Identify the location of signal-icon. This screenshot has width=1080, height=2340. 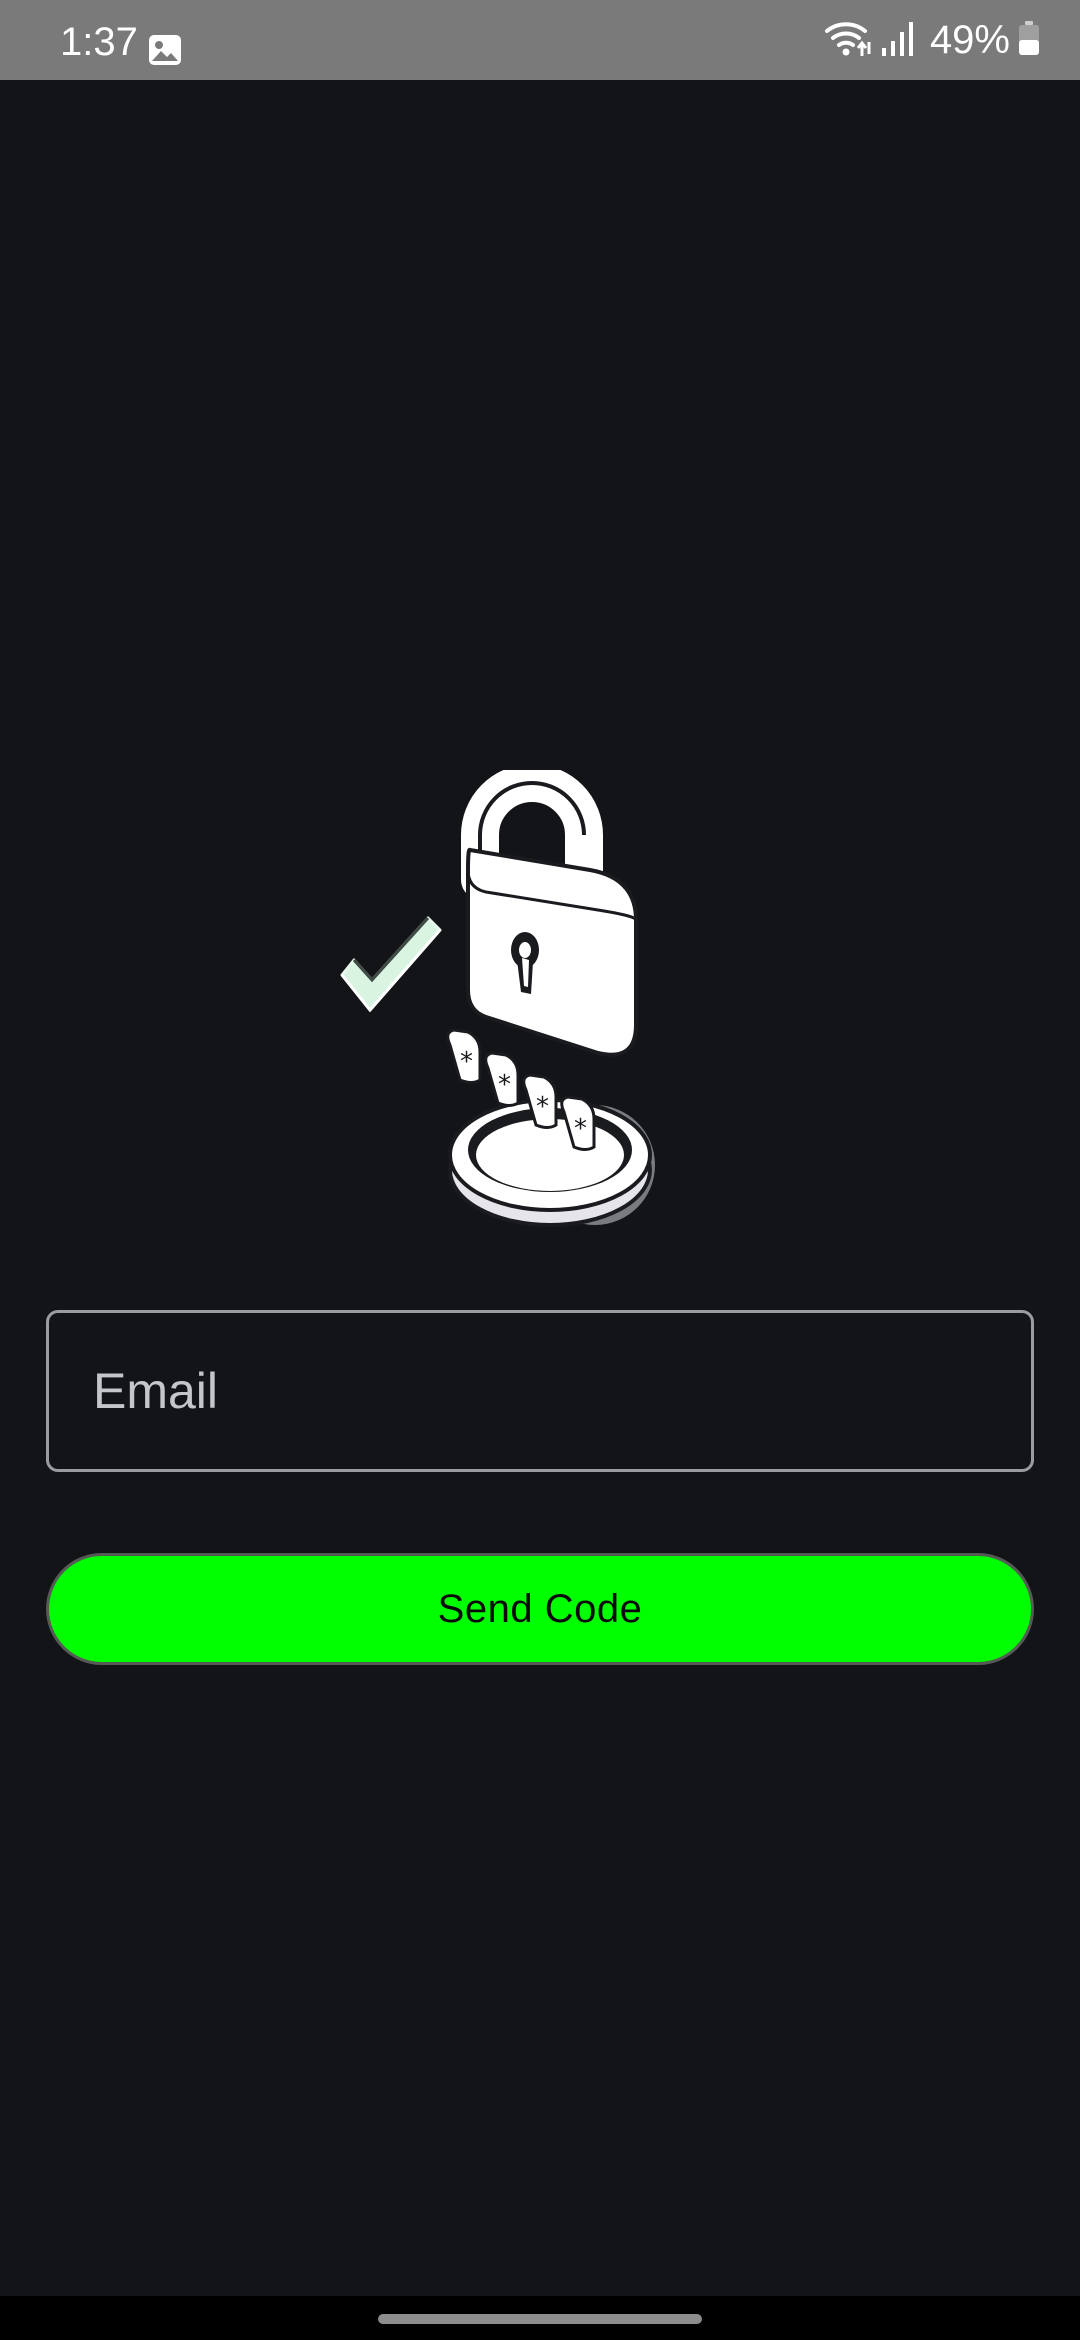
(898, 40).